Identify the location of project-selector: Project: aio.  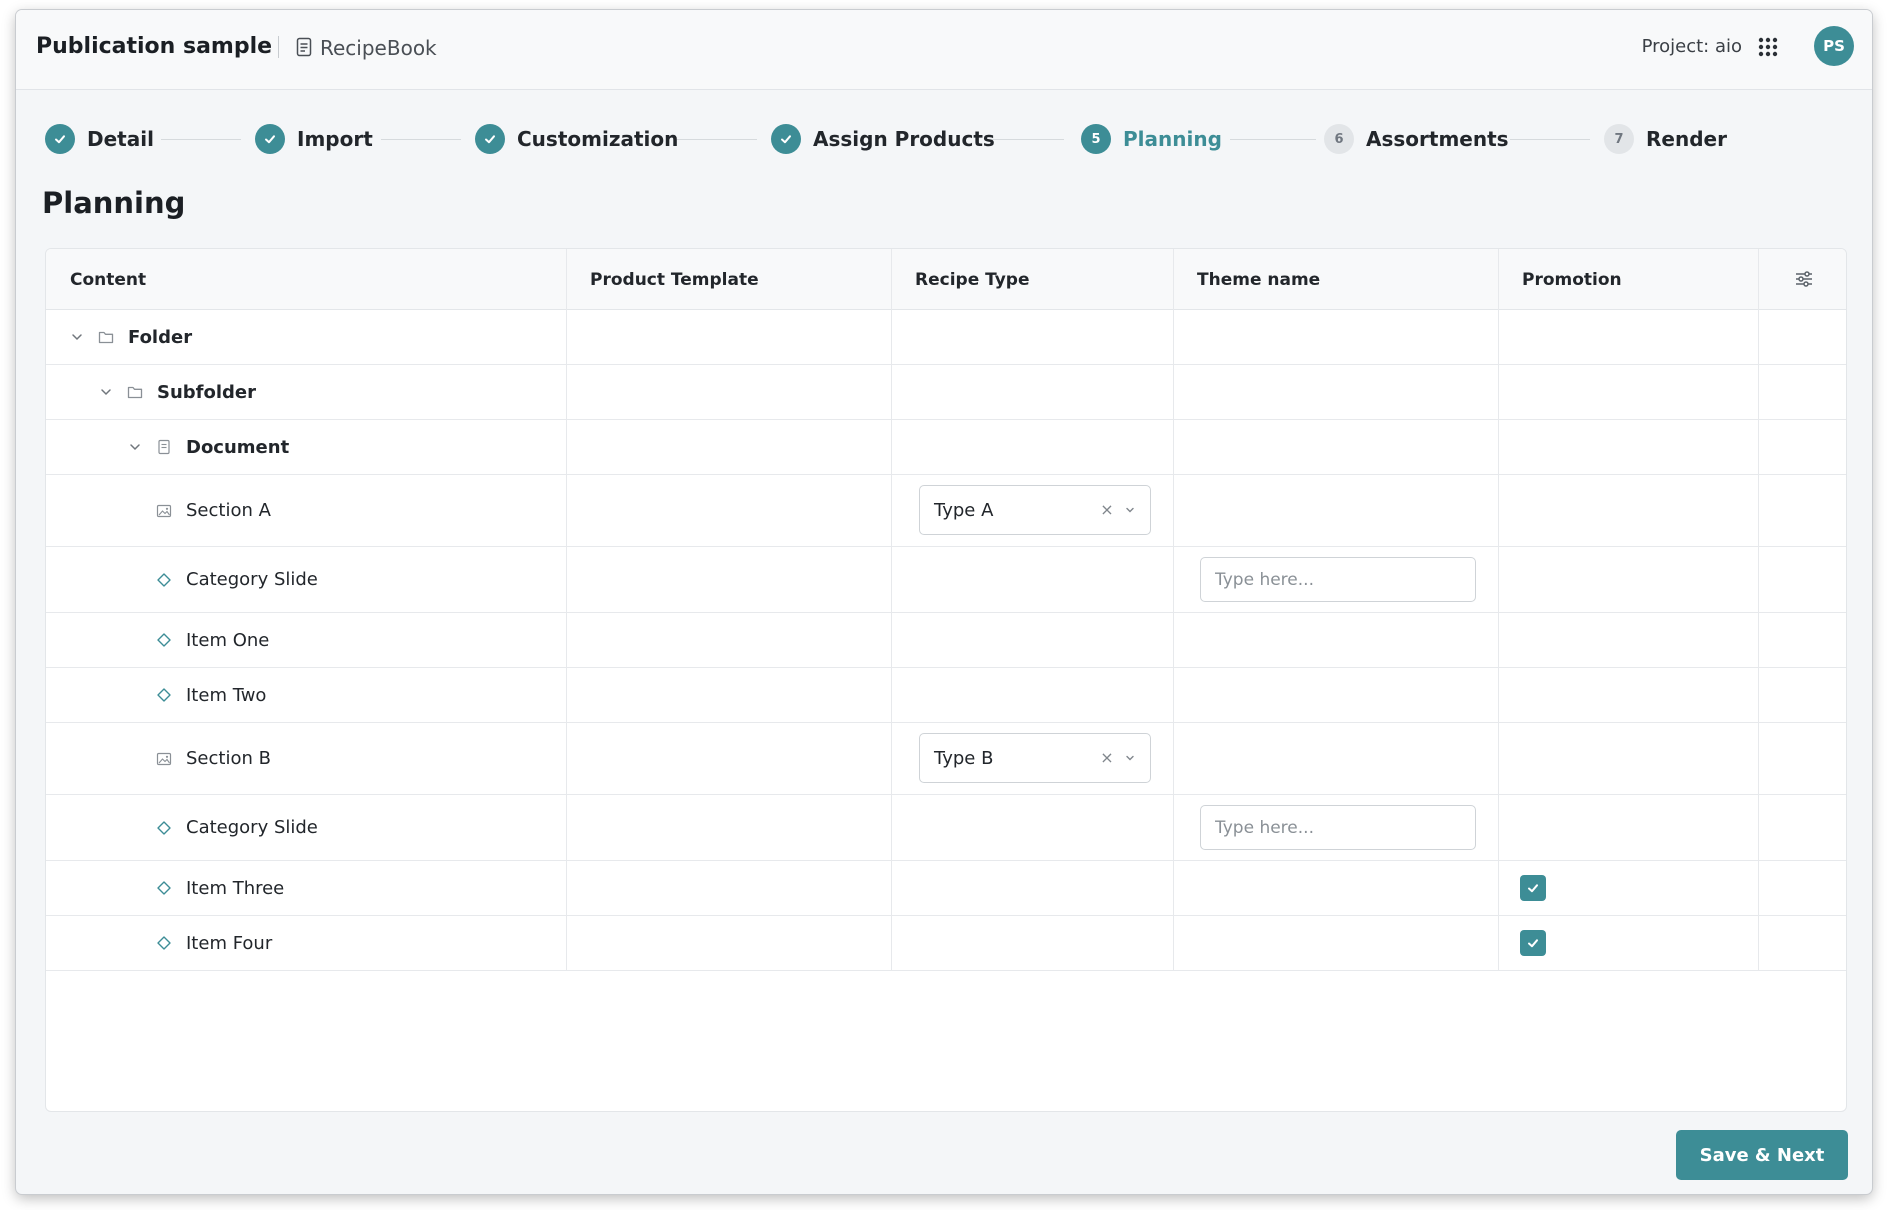
(1692, 46).